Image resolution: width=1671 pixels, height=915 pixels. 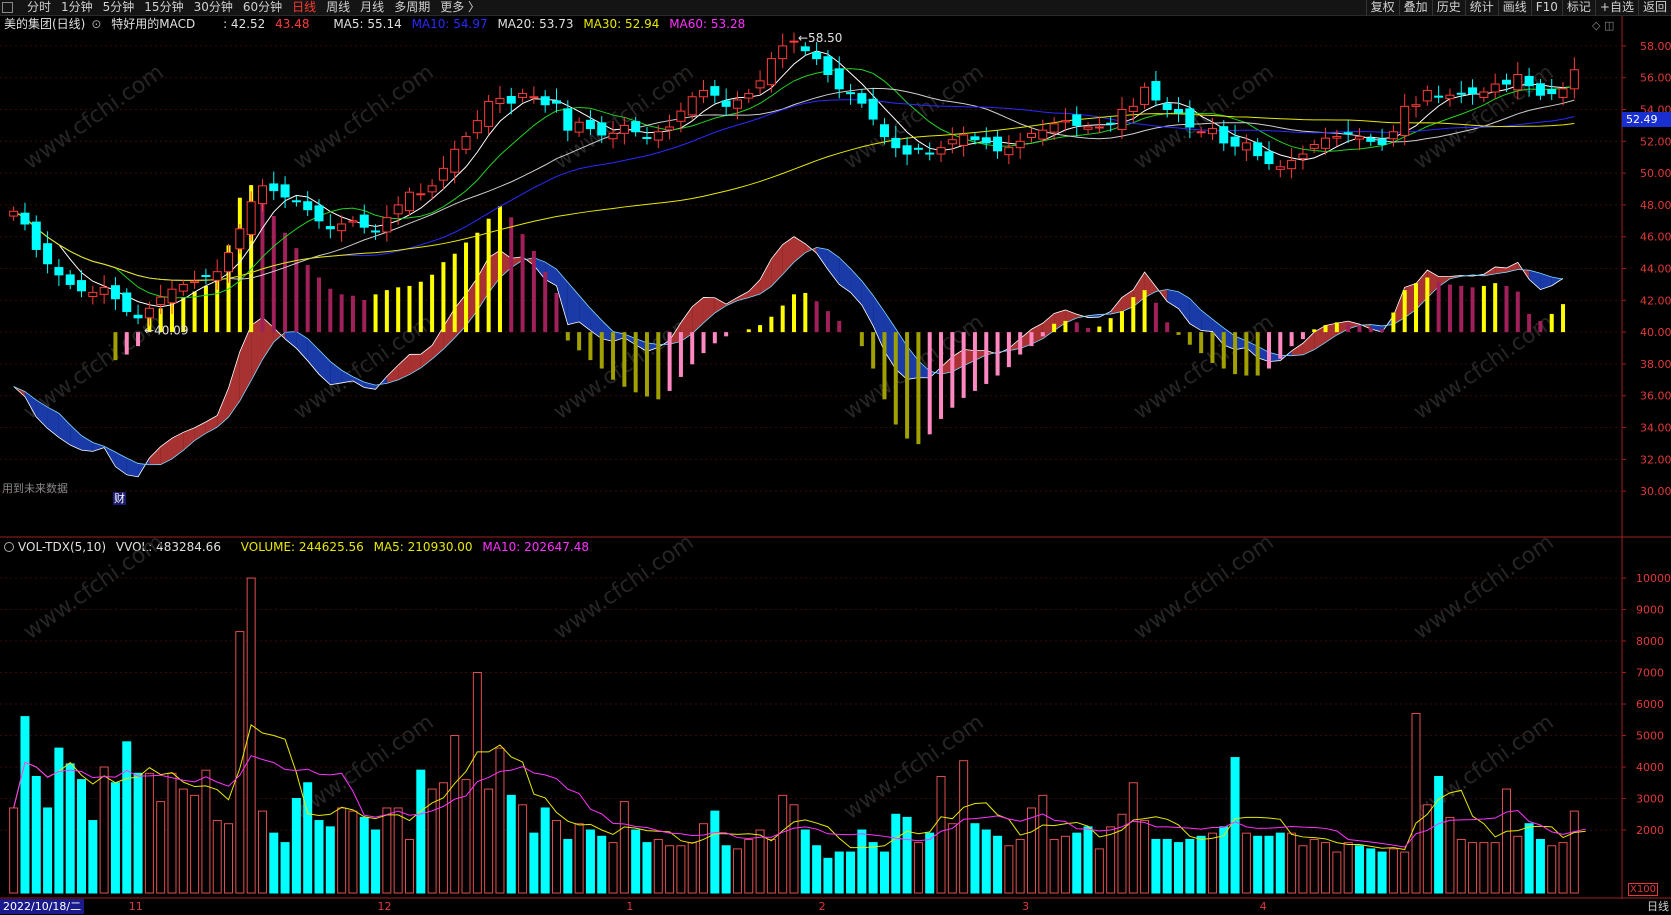 I want to click on period-tab-1: 1分钟, so click(x=77, y=8).